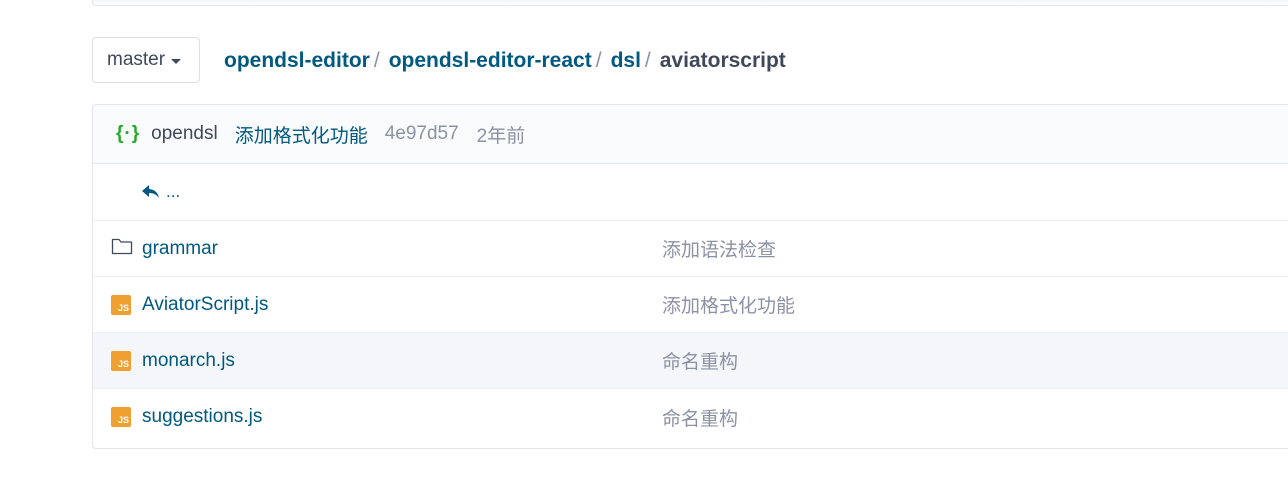  What do you see at coordinates (690, 3) in the screenshot?
I see `top-strip` at bounding box center [690, 3].